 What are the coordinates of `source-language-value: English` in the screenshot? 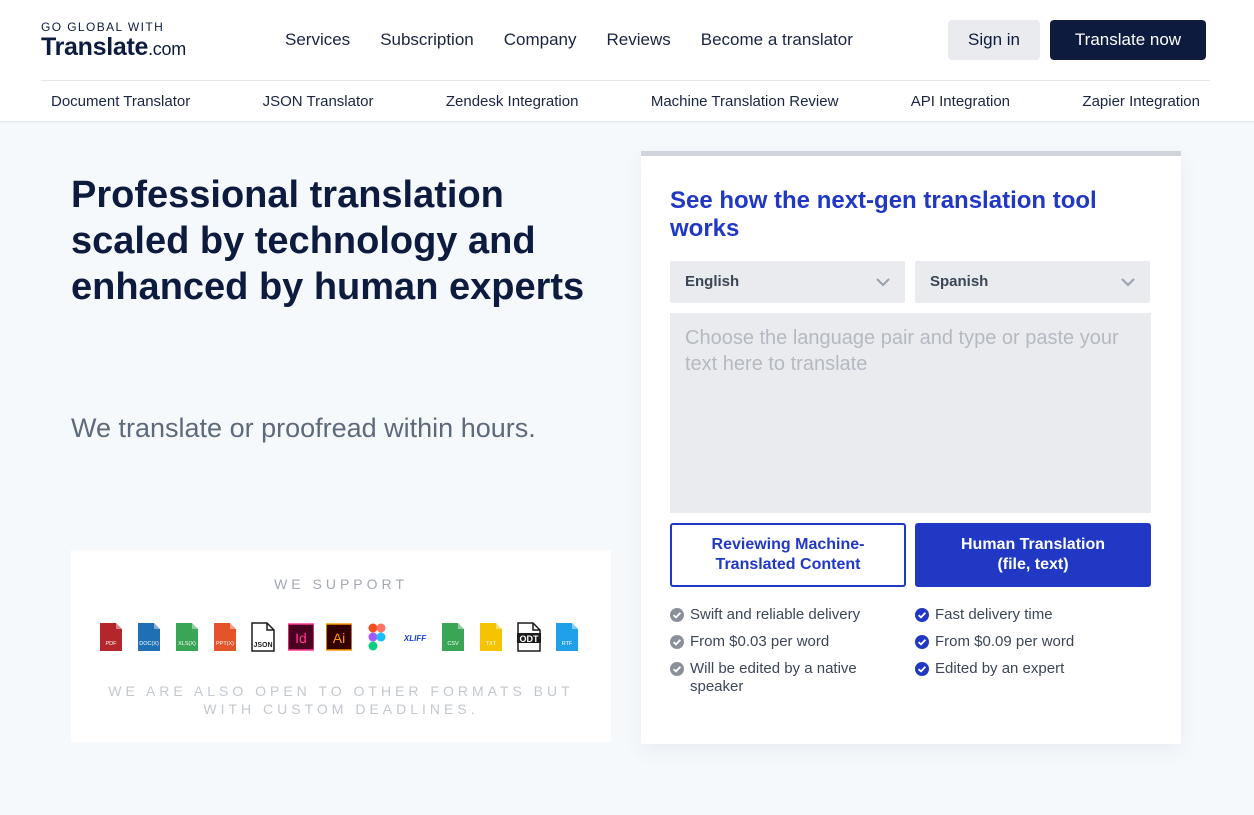 It's located at (712, 281).